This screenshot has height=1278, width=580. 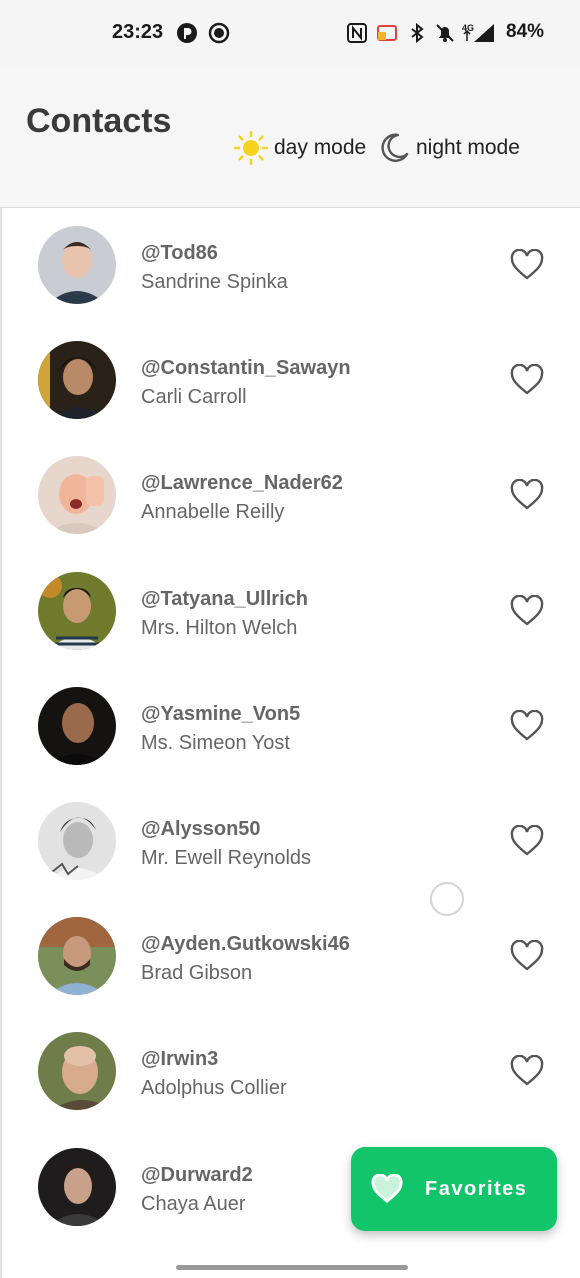 I want to click on contact-row: @Tatyana_Ullrich Mrs. Hilton Welch, so click(x=290, y=612).